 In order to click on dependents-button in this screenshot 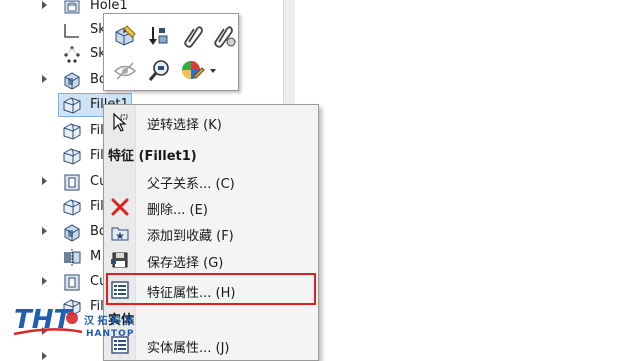, I will do `click(225, 36)`.